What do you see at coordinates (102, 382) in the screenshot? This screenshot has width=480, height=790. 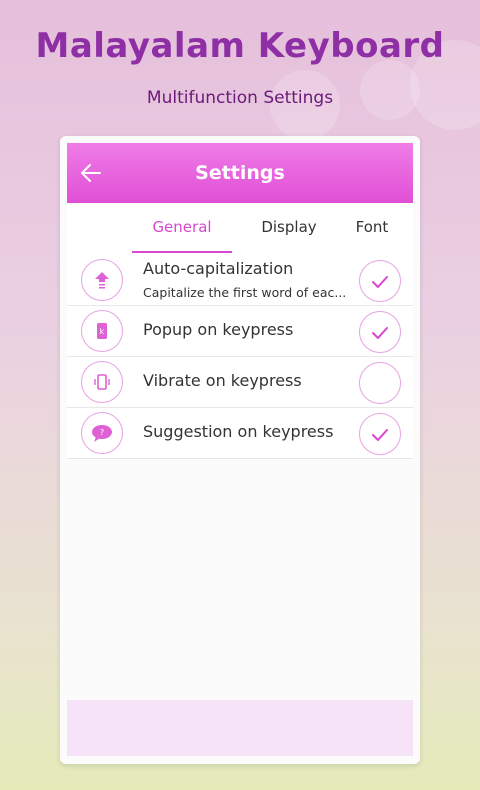 I see `phone-vibrate-icon` at bounding box center [102, 382].